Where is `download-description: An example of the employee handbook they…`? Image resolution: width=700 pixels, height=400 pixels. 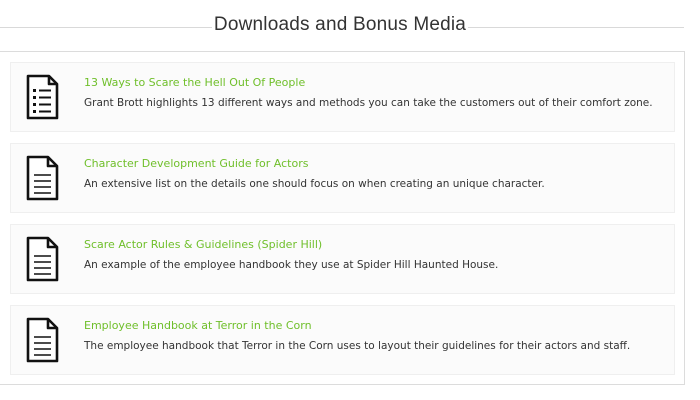
download-description: An example of the employee handbook they… is located at coordinates (291, 265).